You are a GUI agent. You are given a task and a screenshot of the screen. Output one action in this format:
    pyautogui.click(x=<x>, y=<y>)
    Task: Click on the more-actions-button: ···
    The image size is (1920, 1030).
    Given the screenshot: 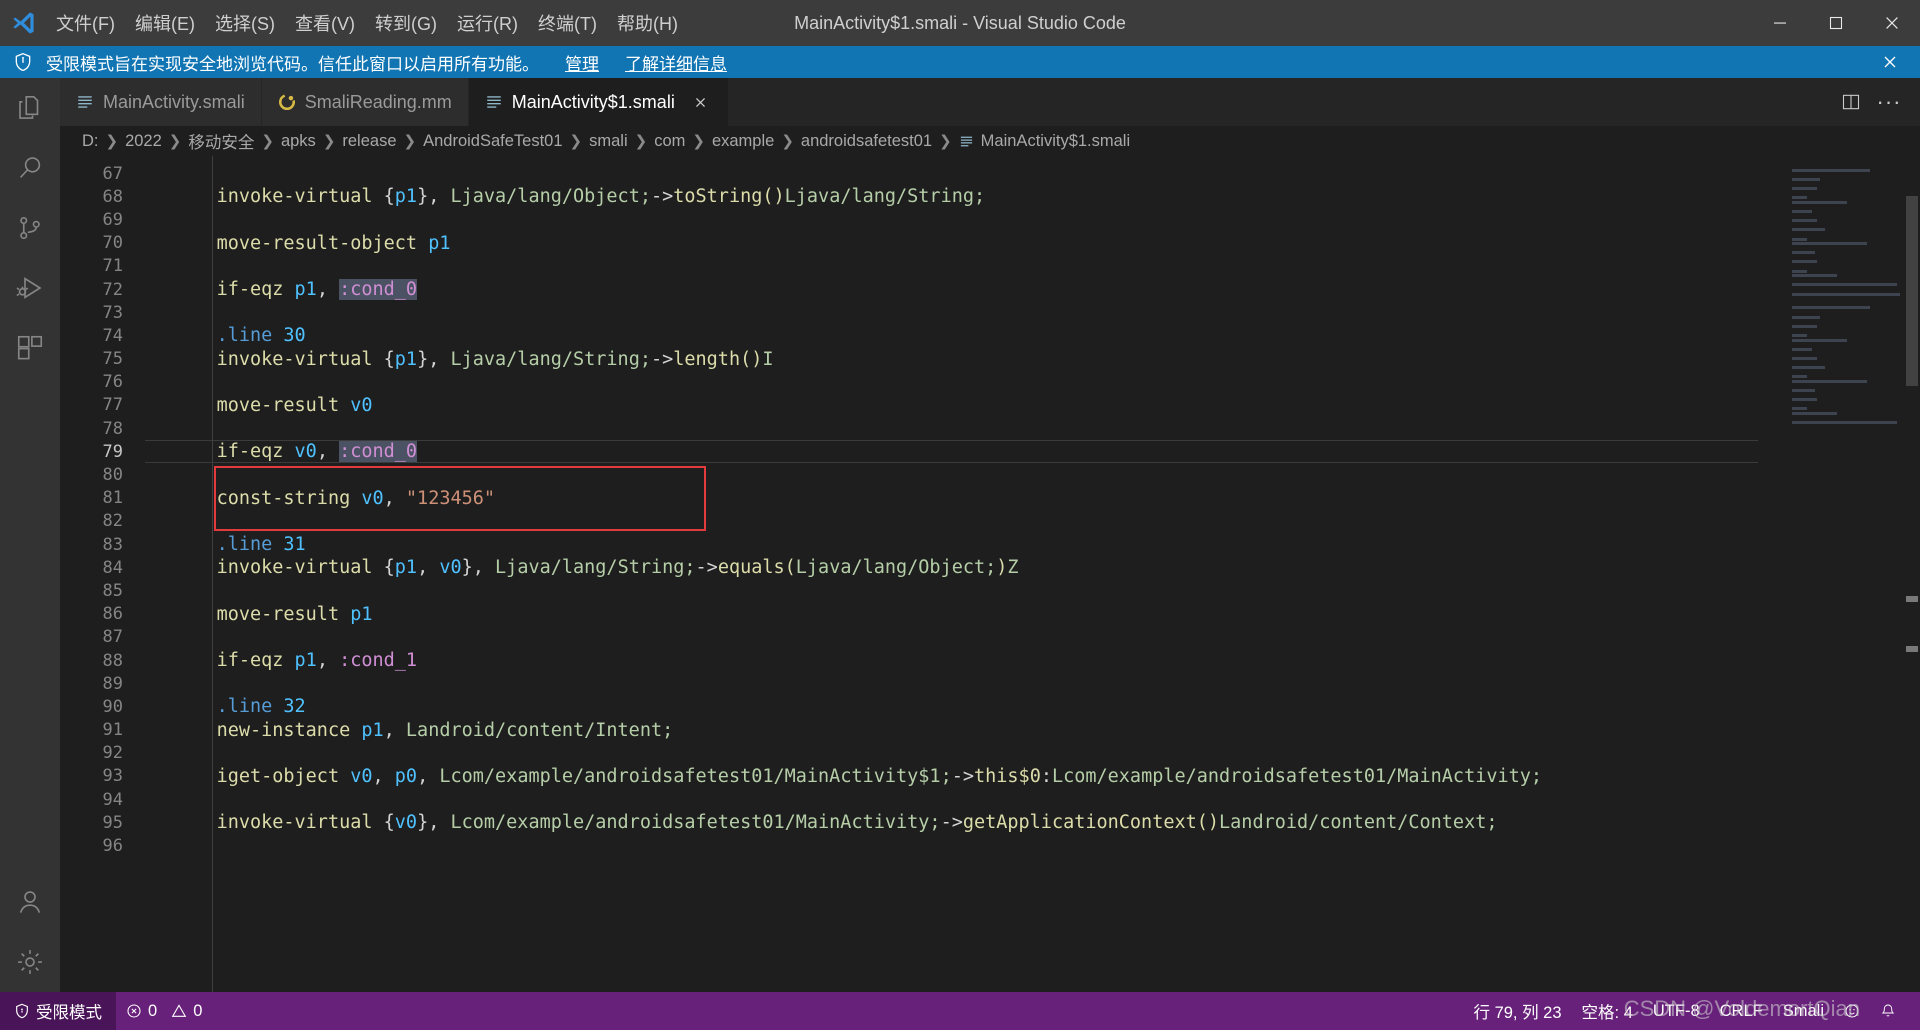 What is the action you would take?
    pyautogui.click(x=1889, y=102)
    